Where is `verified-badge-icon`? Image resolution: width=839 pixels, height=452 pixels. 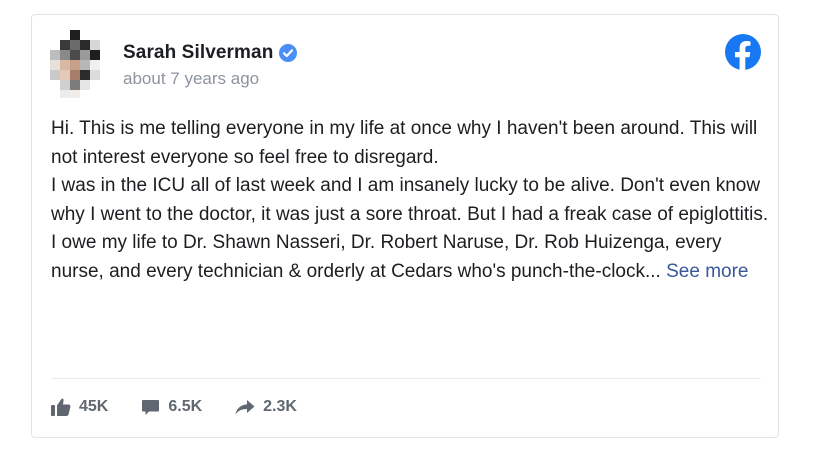
verified-badge-icon is located at coordinates (288, 53).